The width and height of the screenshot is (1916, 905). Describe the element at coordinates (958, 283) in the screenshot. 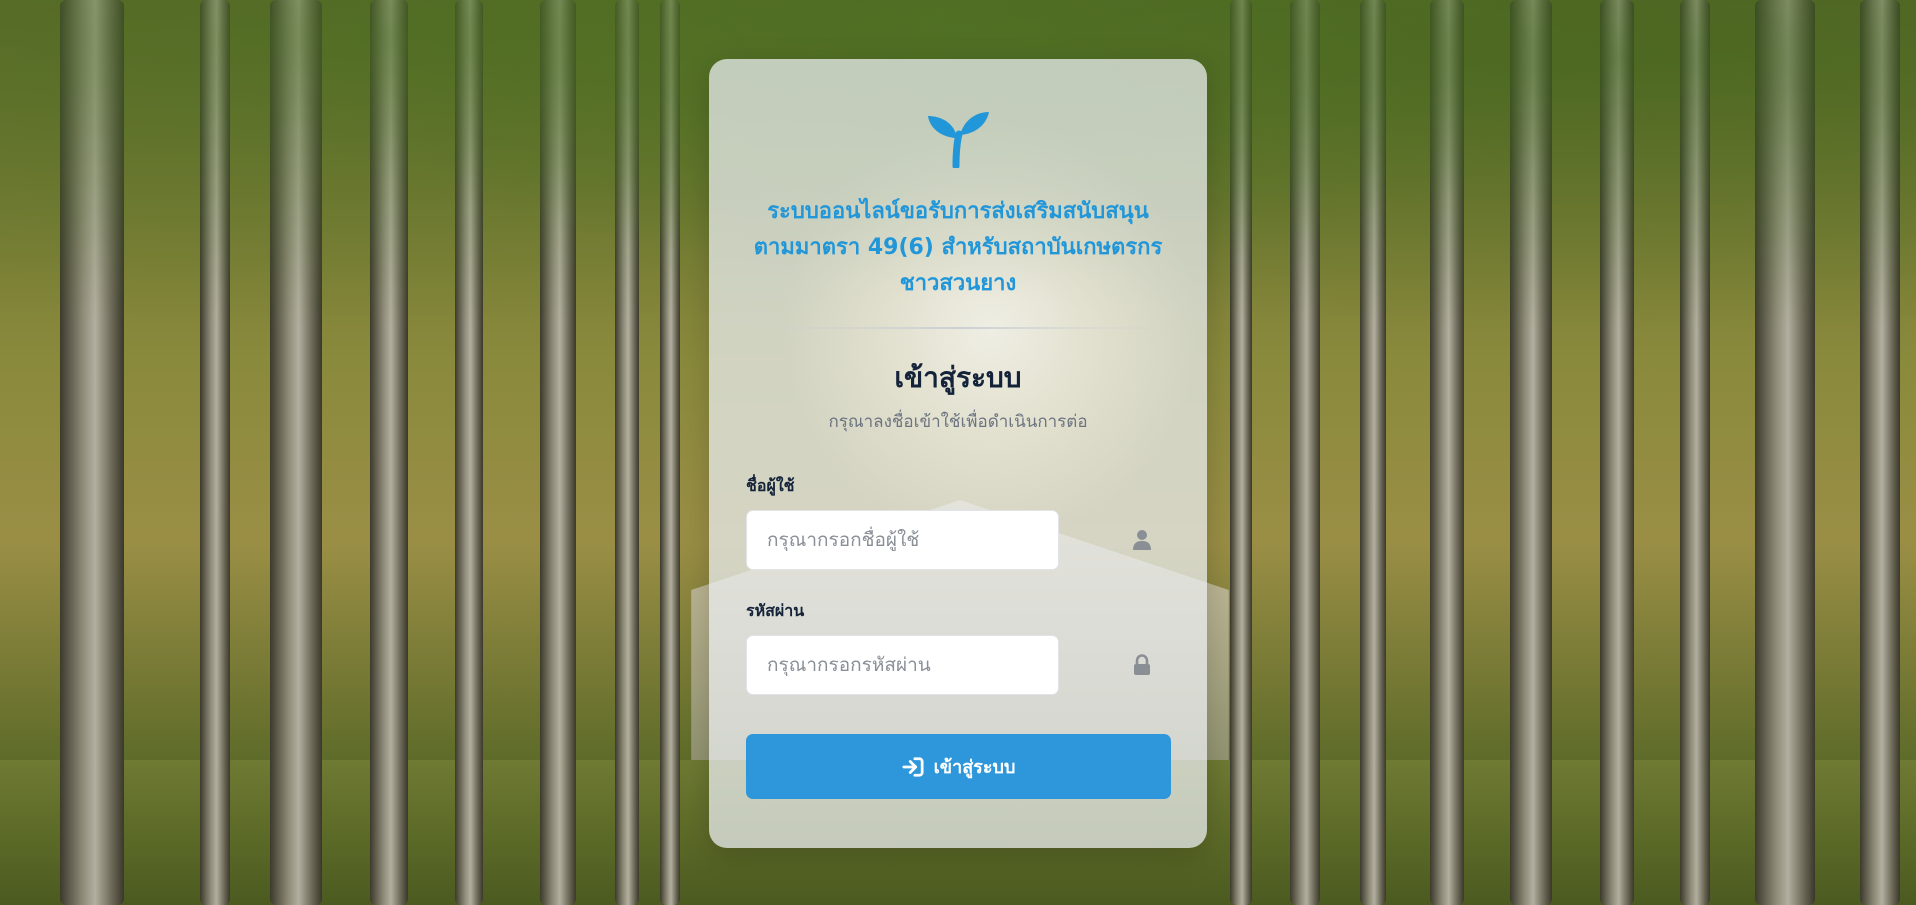

I see `system-title-line-3: ชาวสวนยาง` at that location.